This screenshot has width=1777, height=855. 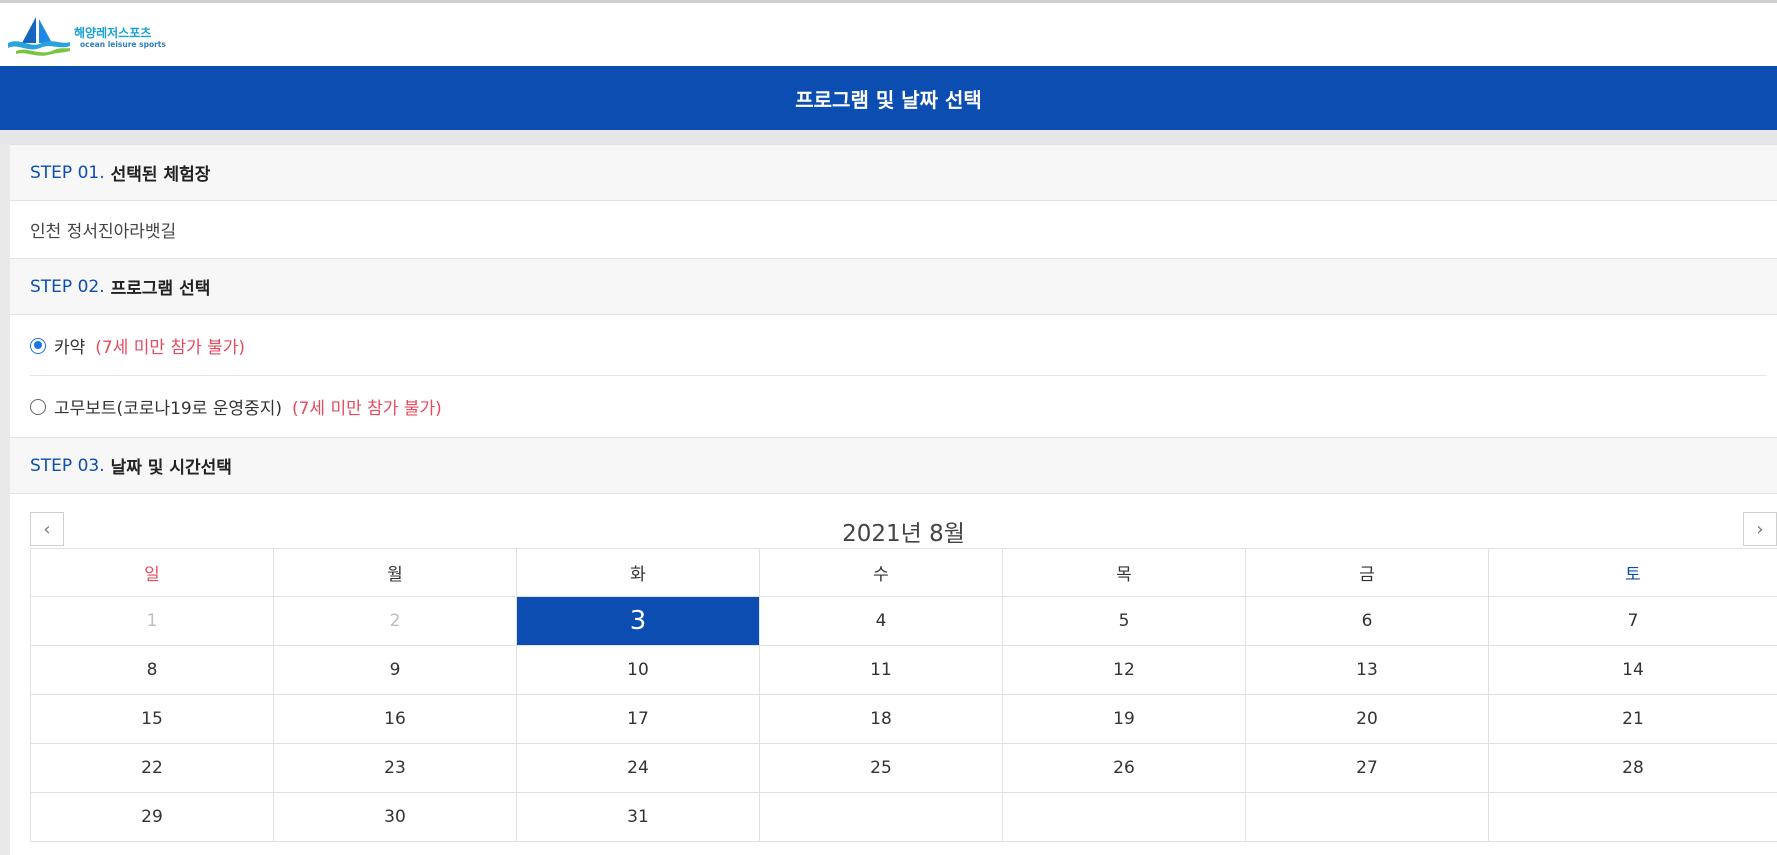 I want to click on step1-header: STEP 01. 선택된 체험장, so click(x=893, y=172).